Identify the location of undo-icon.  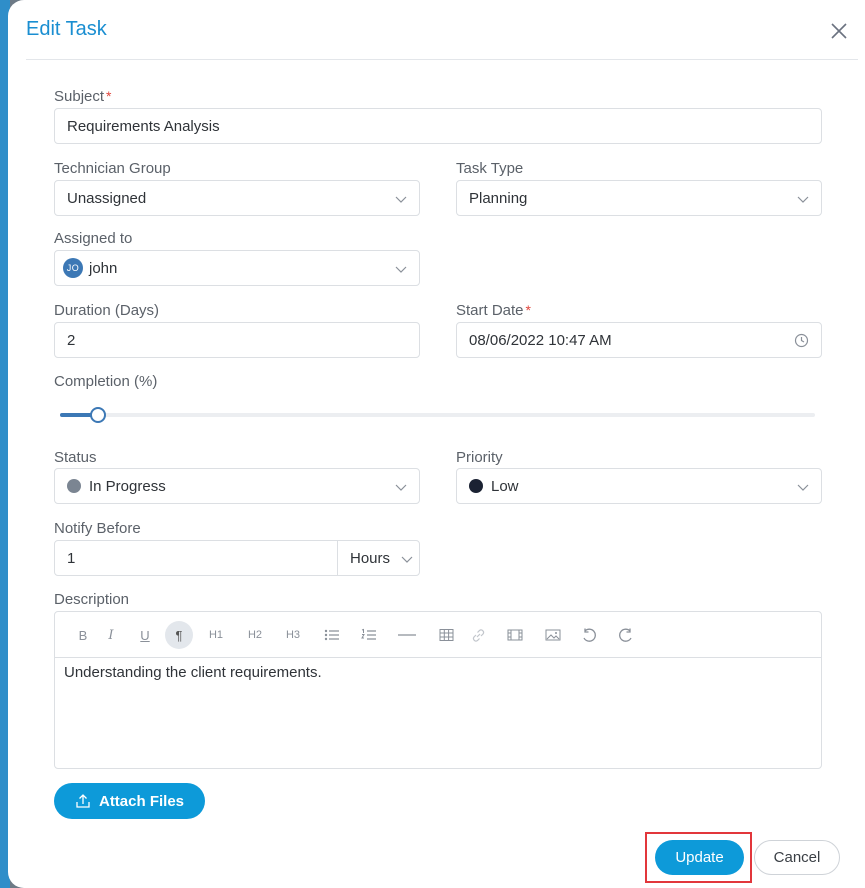
(589, 635).